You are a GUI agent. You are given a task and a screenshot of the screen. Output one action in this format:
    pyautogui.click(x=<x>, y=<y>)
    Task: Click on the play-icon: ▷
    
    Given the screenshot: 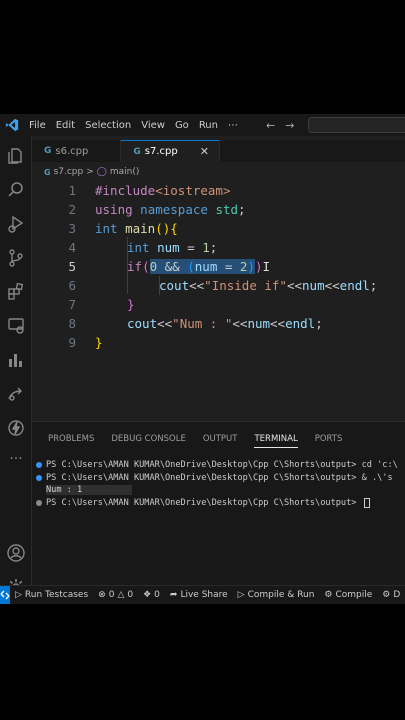 What is the action you would take?
    pyautogui.click(x=241, y=595)
    